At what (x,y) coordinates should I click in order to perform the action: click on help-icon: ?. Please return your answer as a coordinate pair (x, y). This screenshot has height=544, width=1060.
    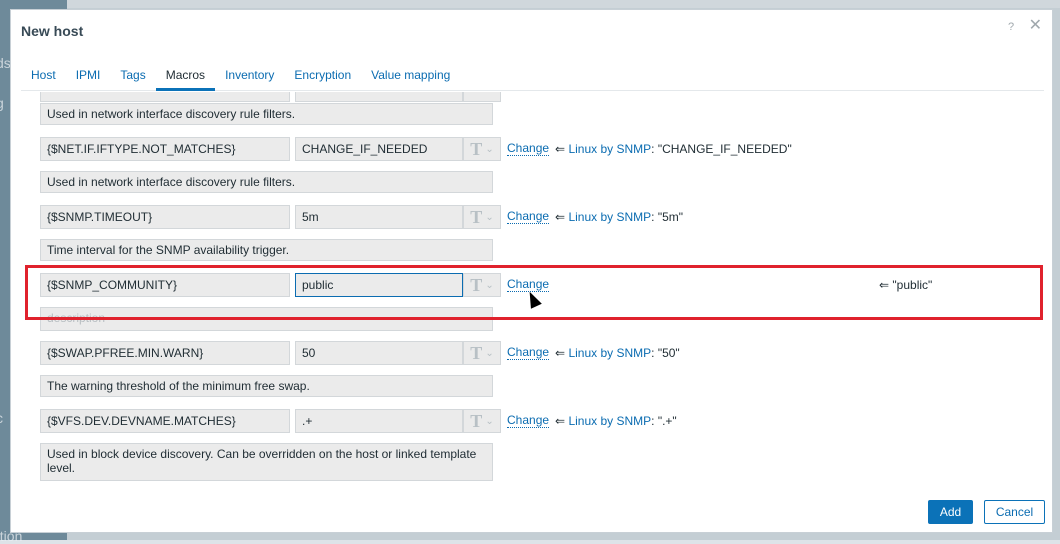
    Looking at the image, I should click on (1011, 27).